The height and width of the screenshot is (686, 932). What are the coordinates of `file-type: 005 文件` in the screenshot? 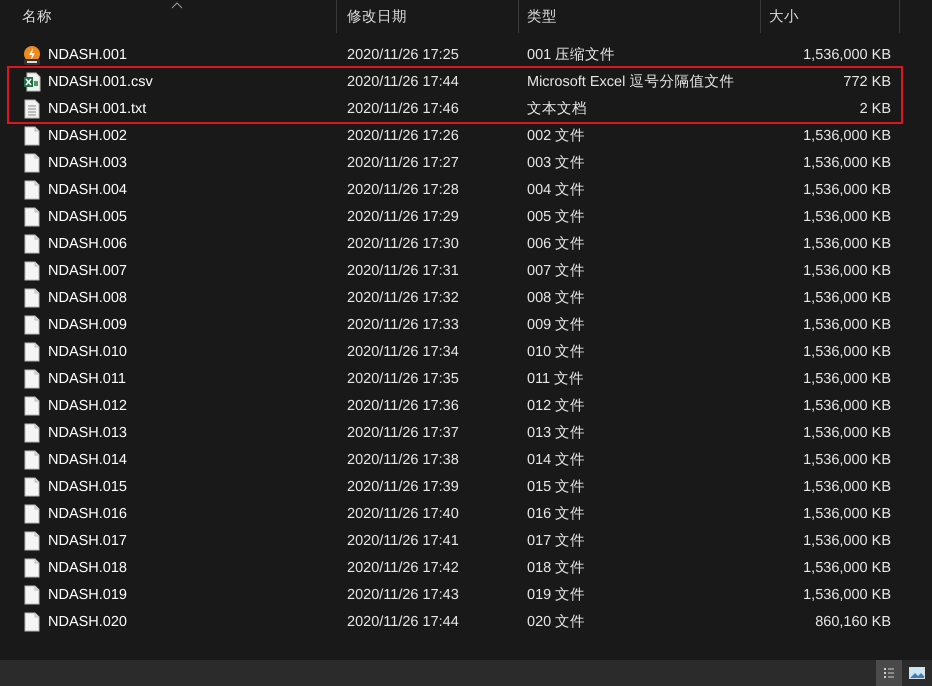 It's located at (556, 217).